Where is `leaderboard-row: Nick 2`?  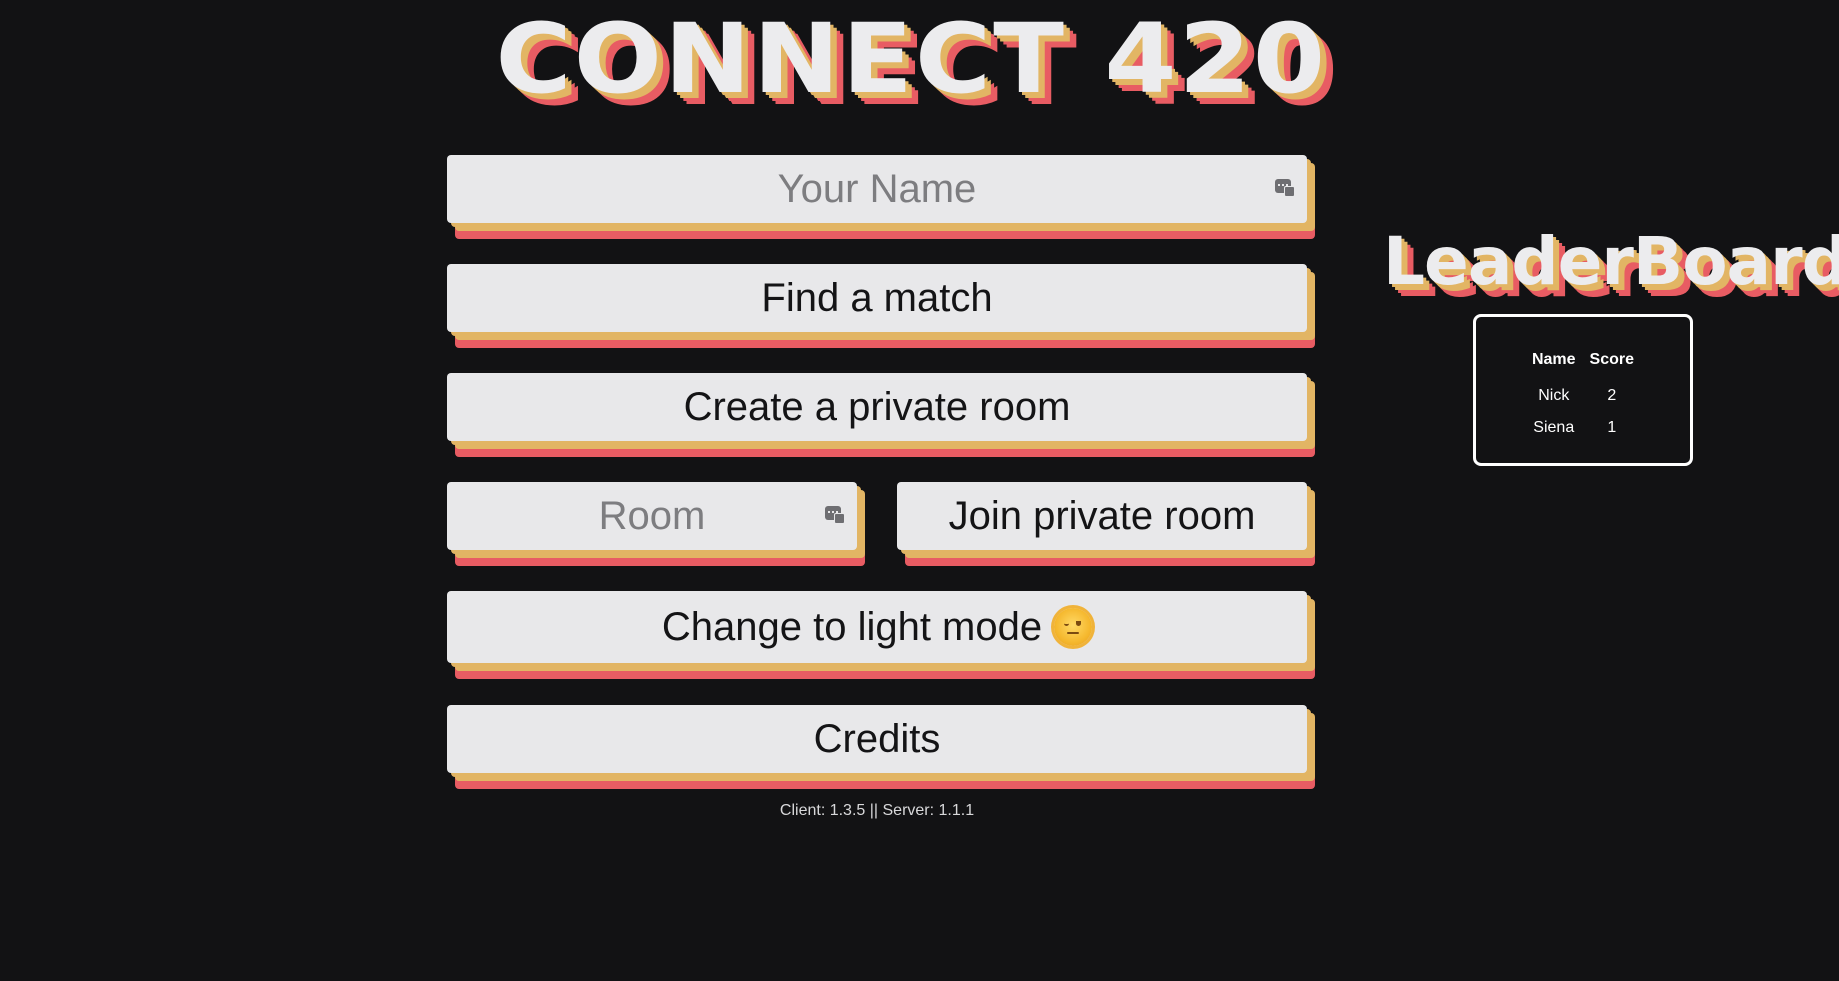
leaderboard-row: Nick 2 is located at coordinates (1583, 396).